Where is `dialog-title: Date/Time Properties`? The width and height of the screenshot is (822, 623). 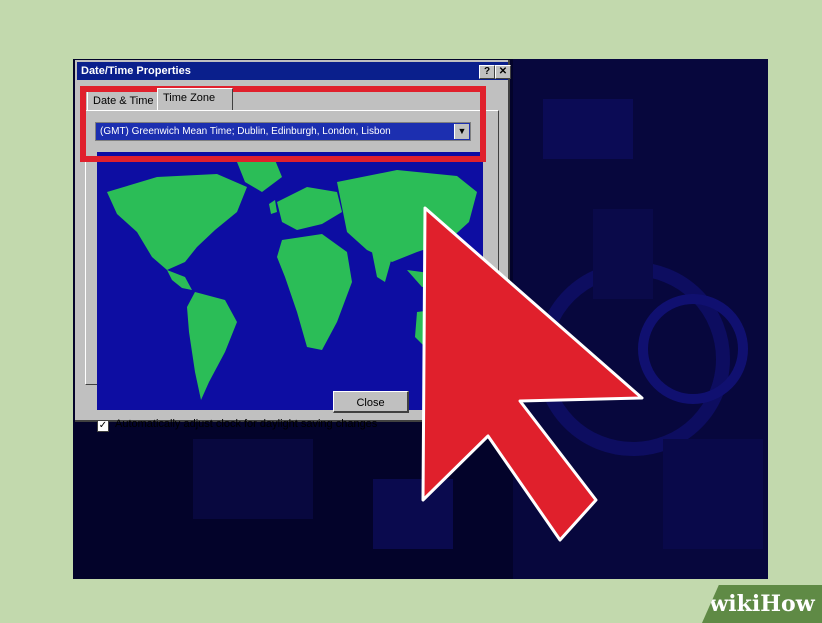 dialog-title: Date/Time Properties is located at coordinates (136, 71).